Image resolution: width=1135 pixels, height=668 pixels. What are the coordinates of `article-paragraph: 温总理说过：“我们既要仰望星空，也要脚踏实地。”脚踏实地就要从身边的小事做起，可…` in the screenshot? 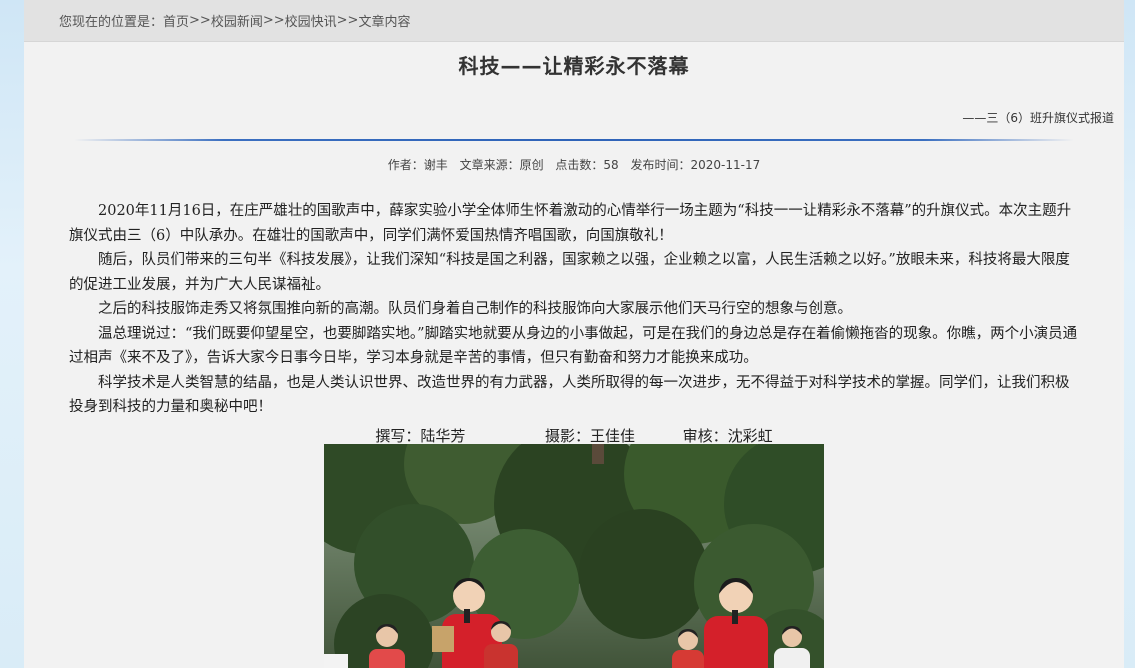 It's located at (573, 346).